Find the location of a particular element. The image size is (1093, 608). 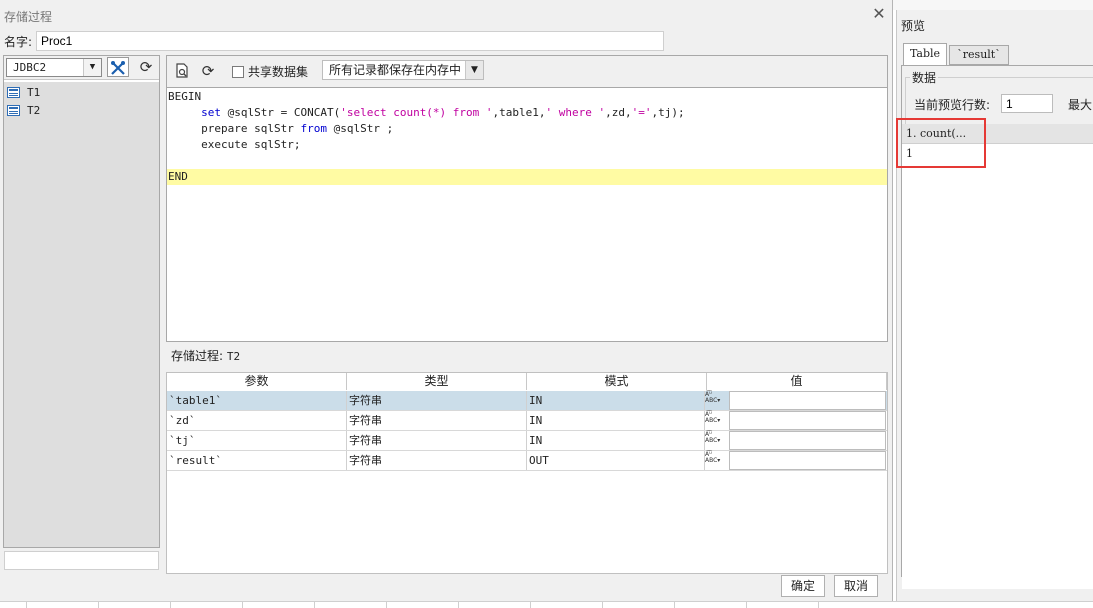

data-group-label: 数据 is located at coordinates (924, 77).